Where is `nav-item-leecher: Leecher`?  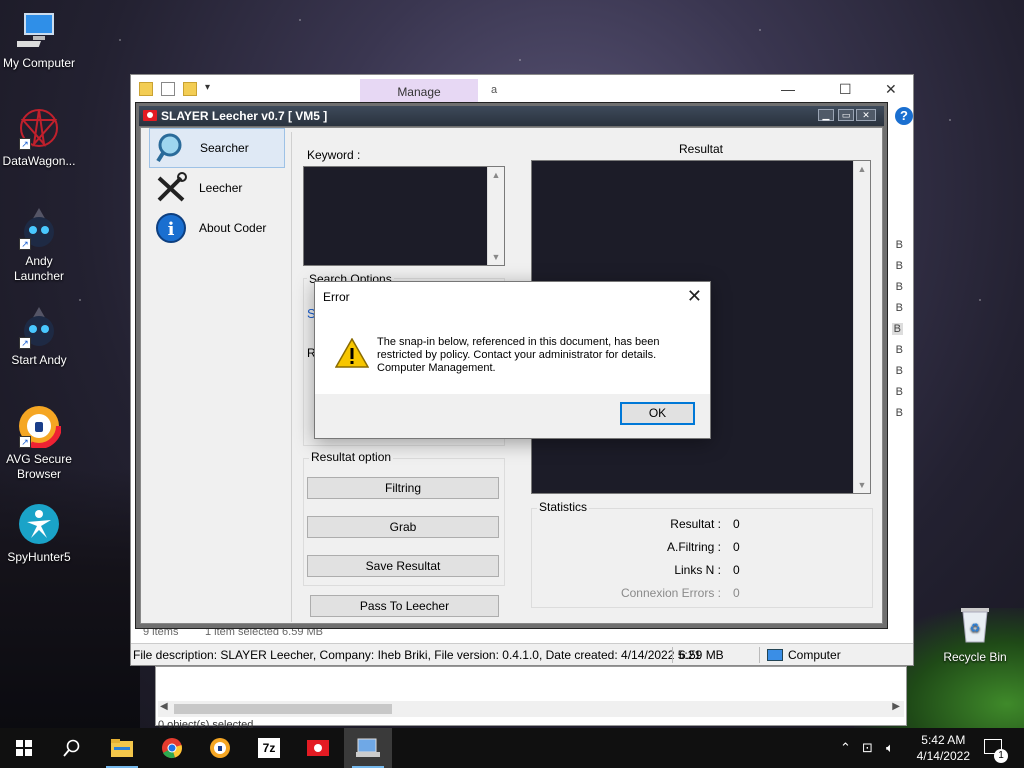
nav-item-leecher: Leecher is located at coordinates (217, 188).